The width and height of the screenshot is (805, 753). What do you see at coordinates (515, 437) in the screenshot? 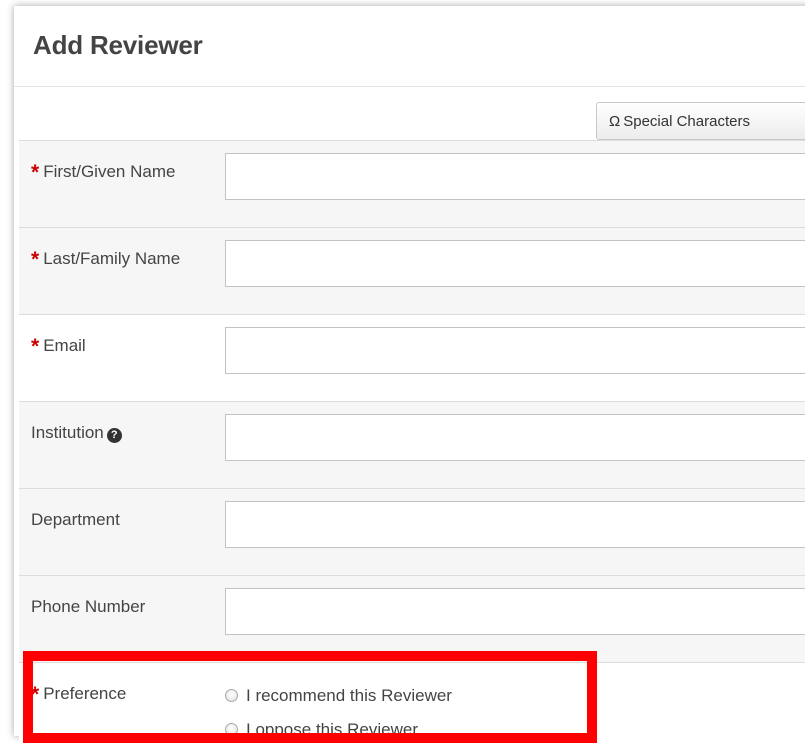
I see `institution-input` at bounding box center [515, 437].